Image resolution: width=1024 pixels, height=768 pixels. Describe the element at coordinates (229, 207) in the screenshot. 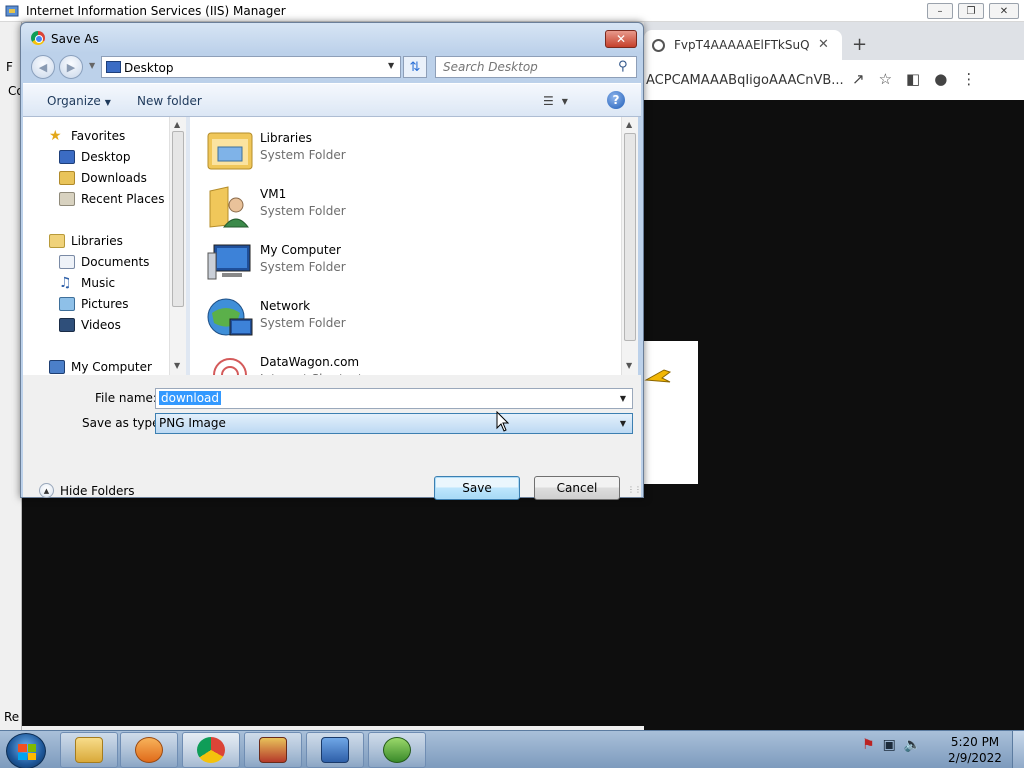

I see `user-folder-icon` at that location.